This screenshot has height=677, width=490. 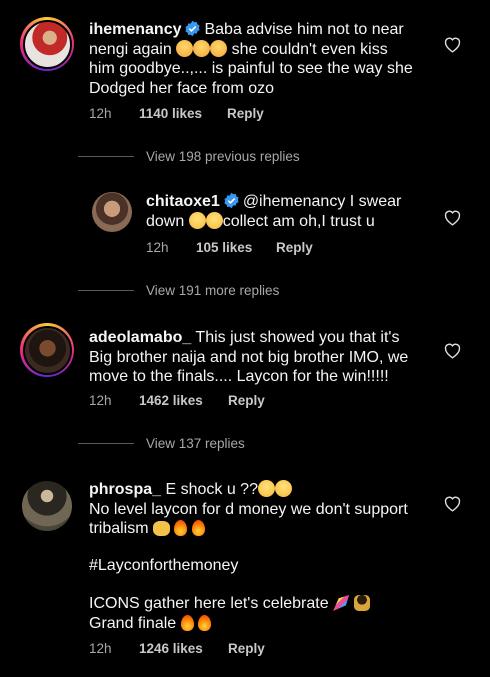 I want to click on comment-line: down, so click(x=165, y=221).